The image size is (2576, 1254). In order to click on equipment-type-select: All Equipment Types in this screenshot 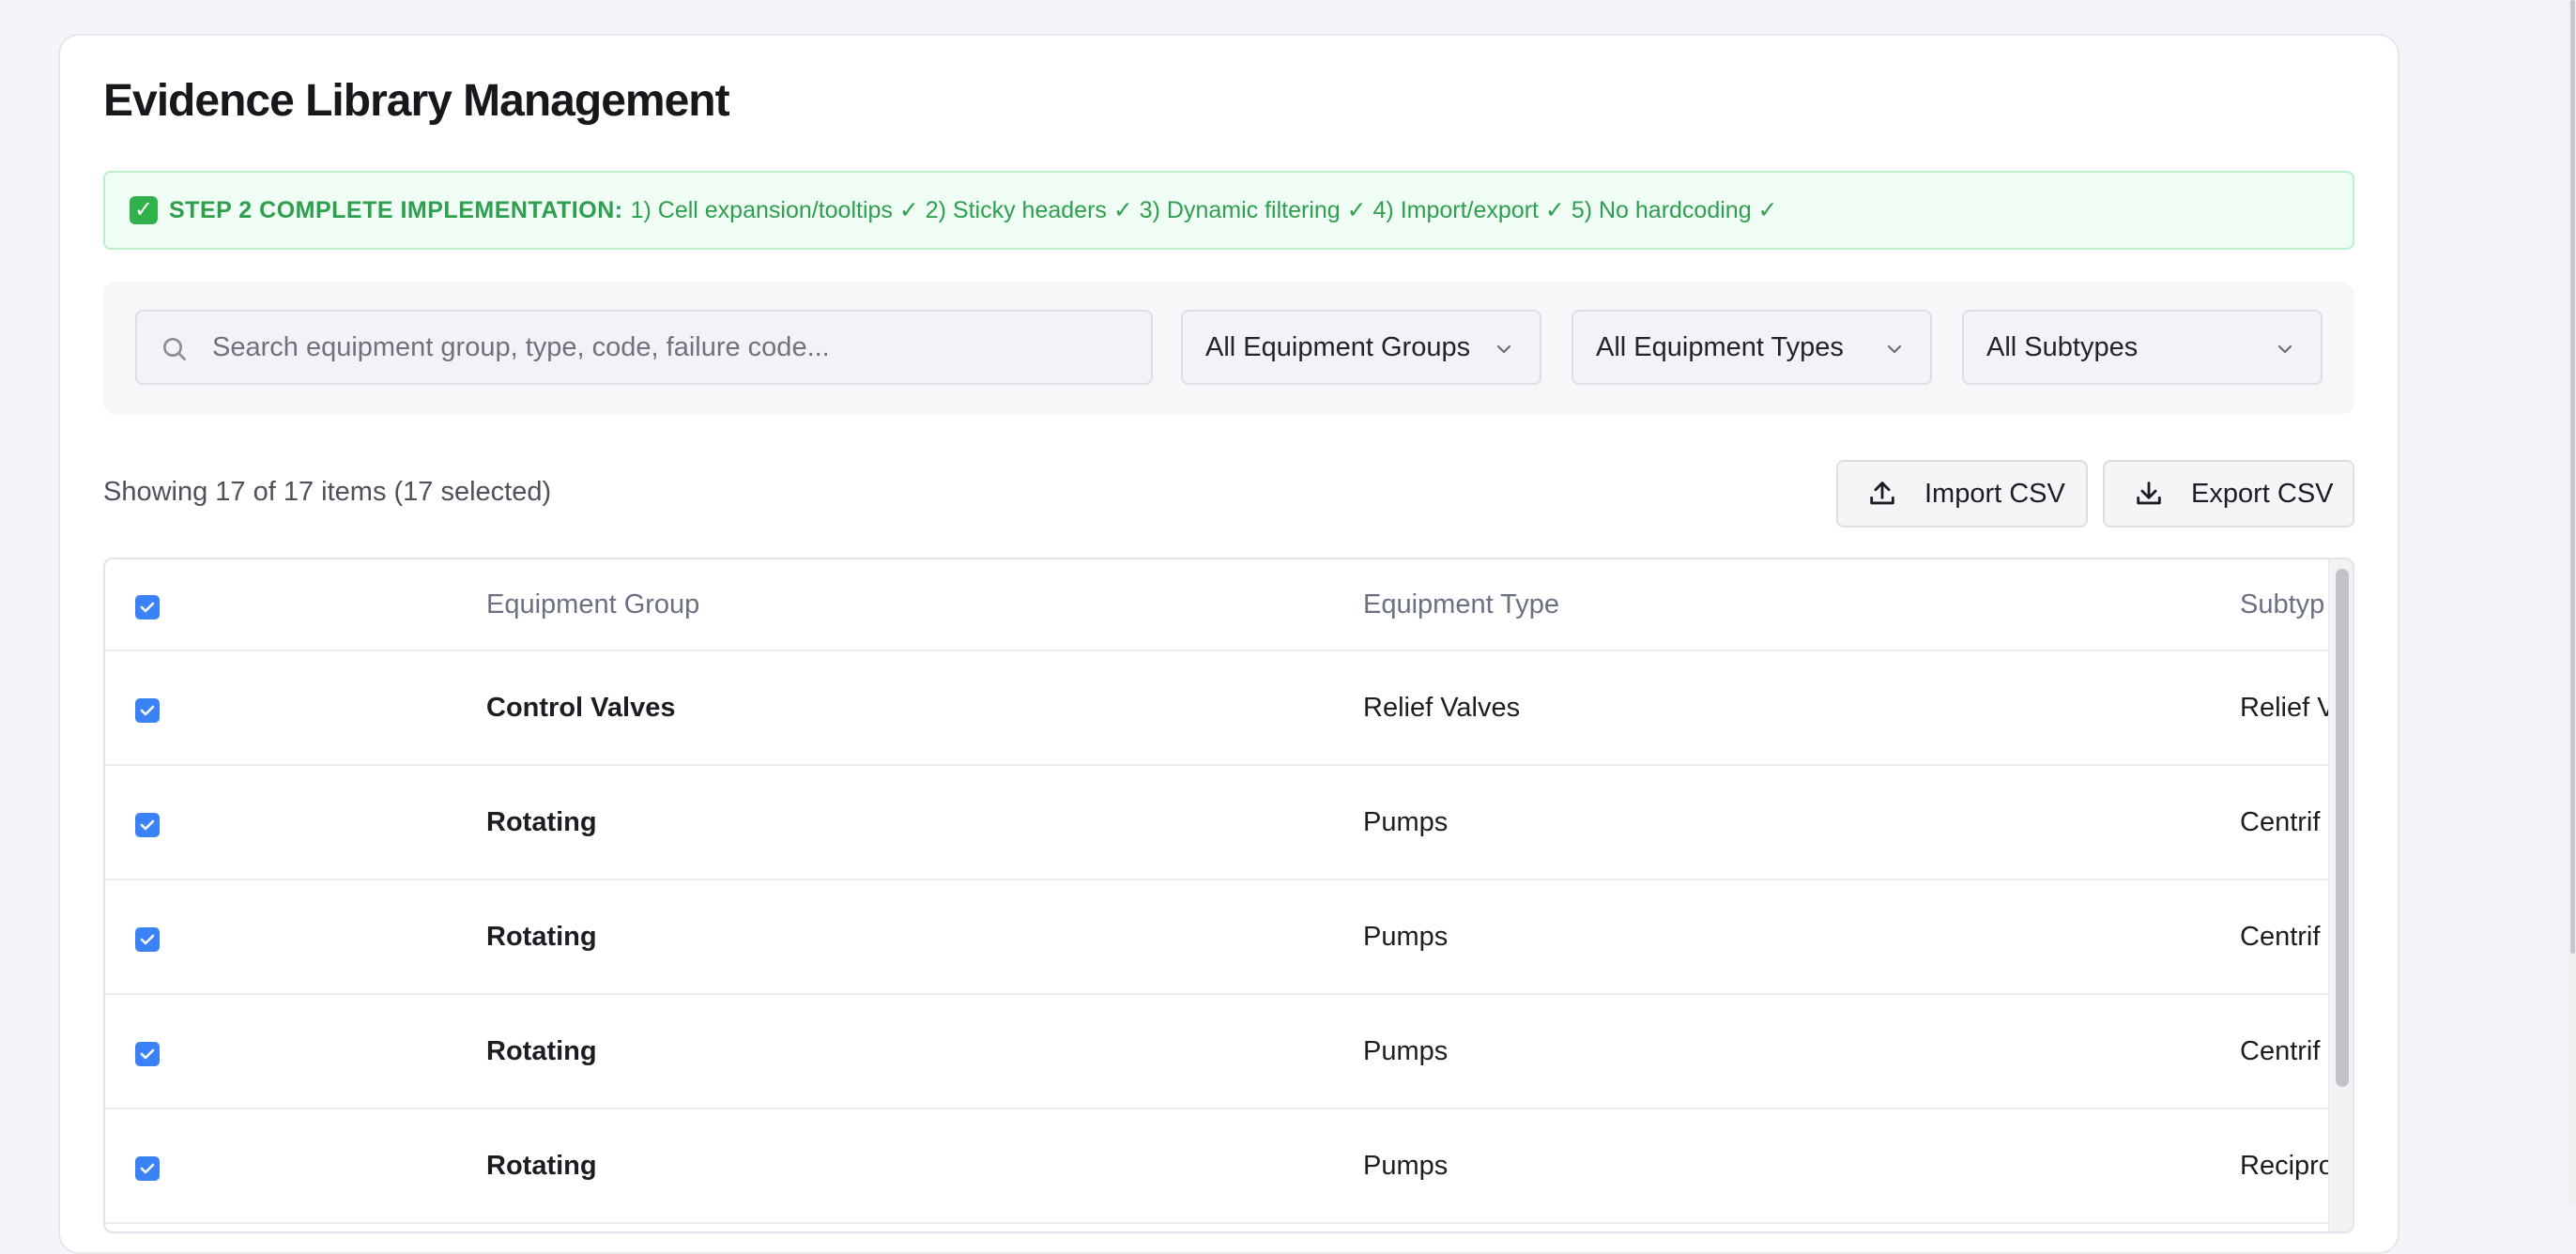, I will do `click(1752, 347)`.